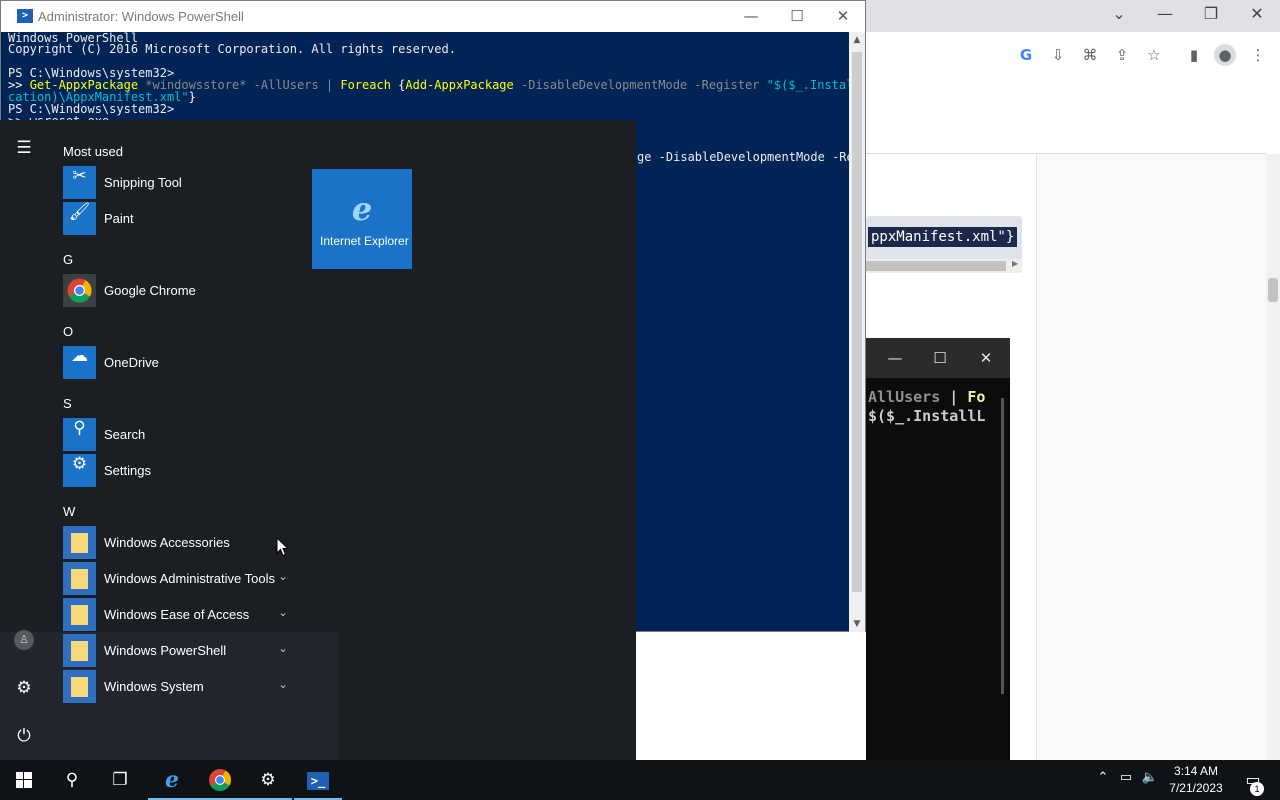 The image size is (1280, 800). What do you see at coordinates (167, 542) in the screenshot?
I see `folder-label: Windows Accessories` at bounding box center [167, 542].